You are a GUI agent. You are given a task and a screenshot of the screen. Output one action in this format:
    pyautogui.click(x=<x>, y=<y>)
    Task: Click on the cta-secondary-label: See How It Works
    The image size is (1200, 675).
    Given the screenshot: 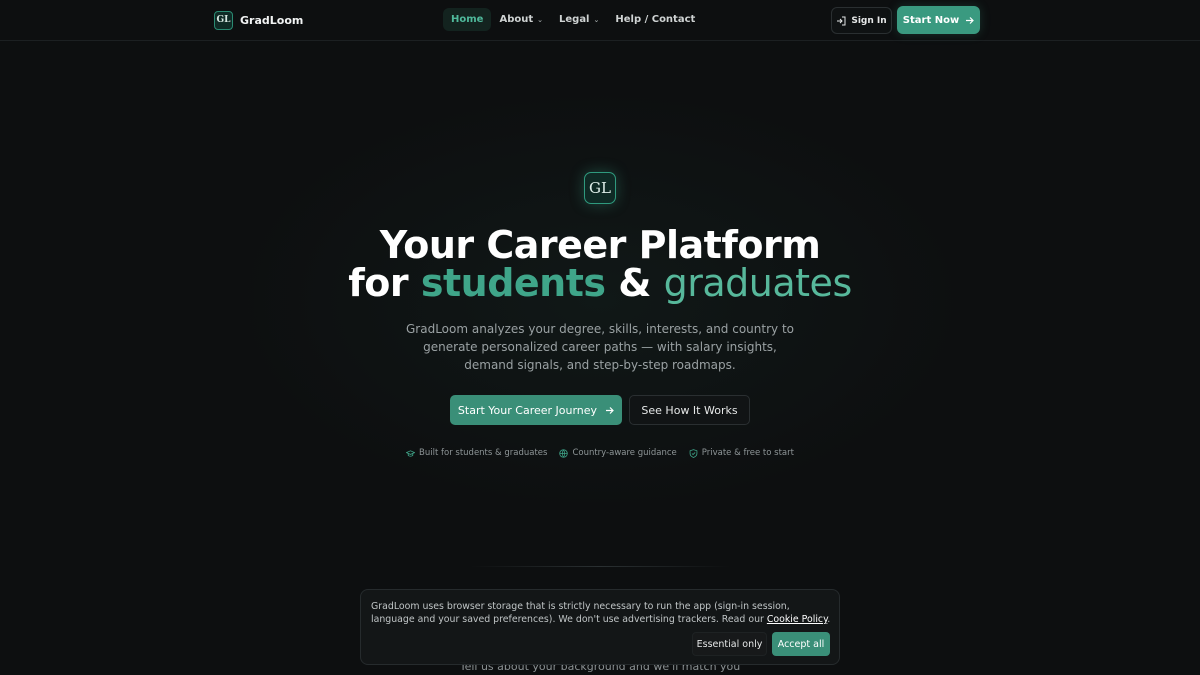 What is the action you would take?
    pyautogui.click(x=689, y=410)
    